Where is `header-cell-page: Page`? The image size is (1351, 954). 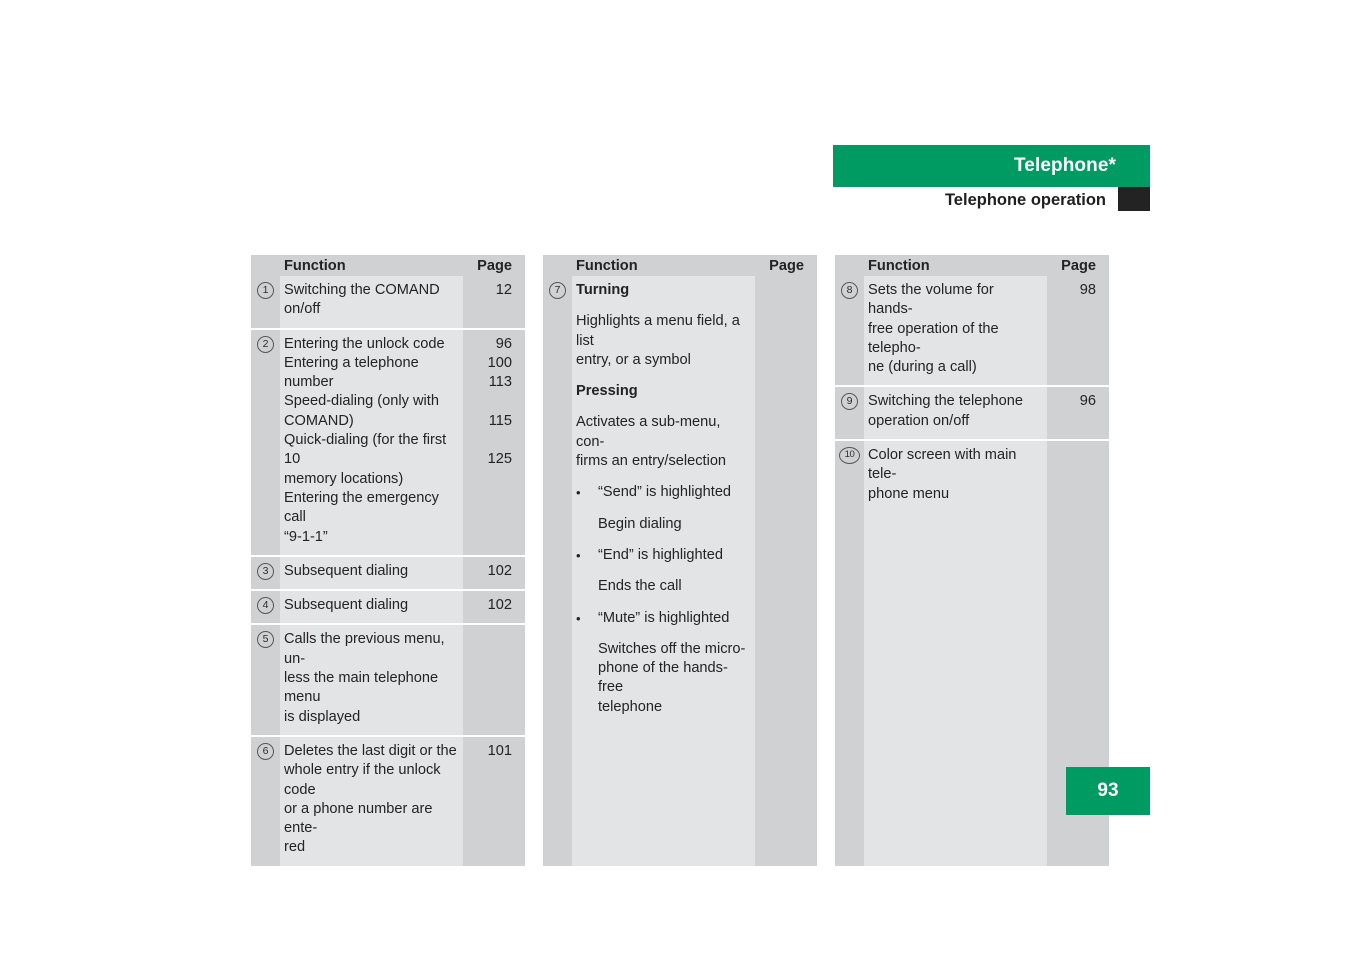 header-cell-page: Page is located at coordinates (1078, 265).